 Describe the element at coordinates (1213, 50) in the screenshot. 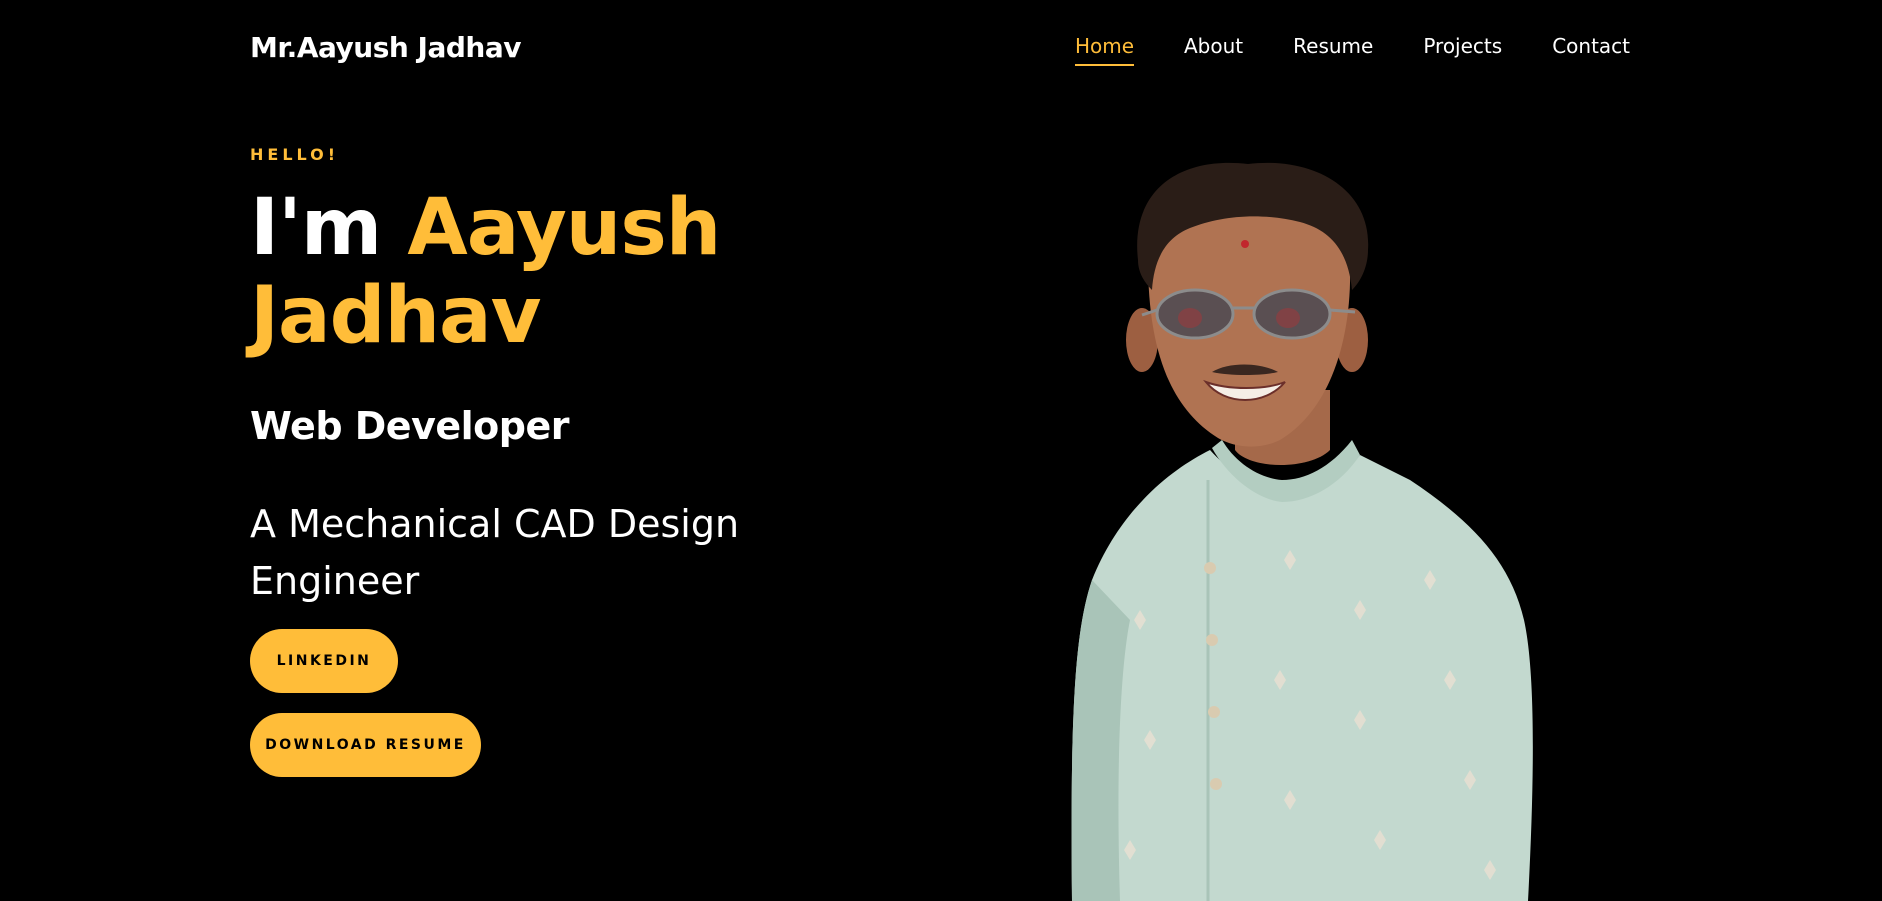

I see `nav-item-about: About` at that location.